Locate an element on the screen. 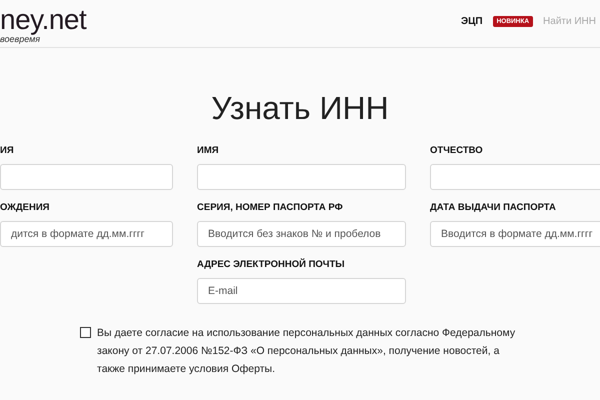  field-label: ИМЯ is located at coordinates (208, 150).